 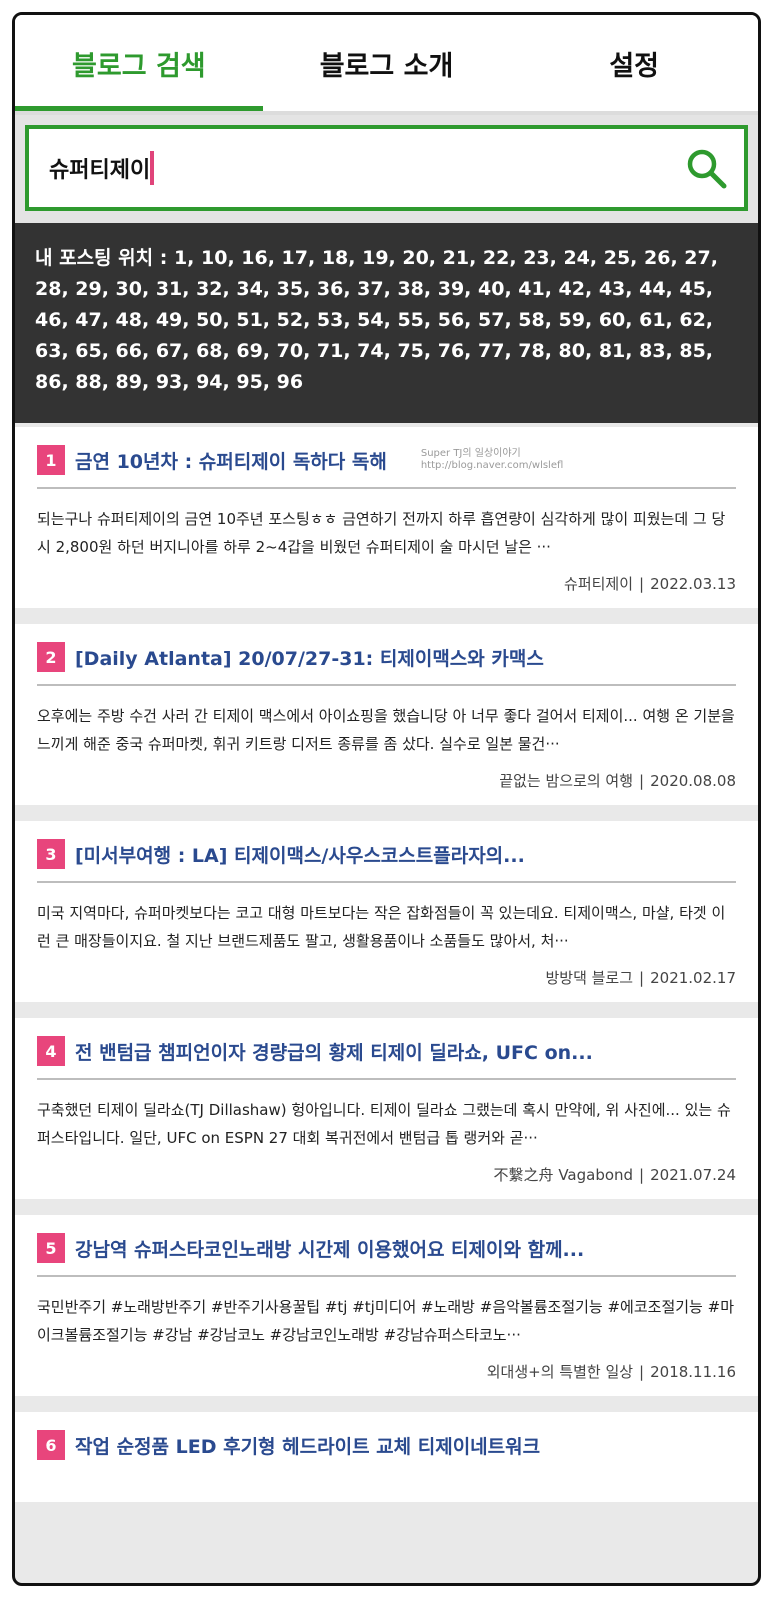 I want to click on result-author: 슈퍼티제이, so click(x=599, y=584).